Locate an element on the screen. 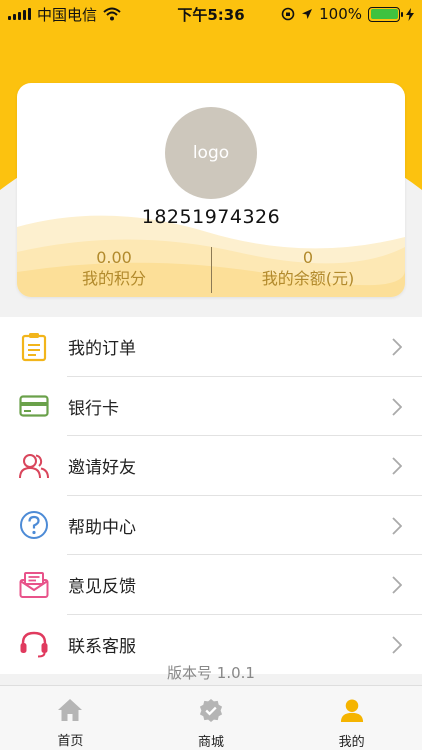 This screenshot has height=750, width=422. menu-item-label: 邀请好友 is located at coordinates (102, 468).